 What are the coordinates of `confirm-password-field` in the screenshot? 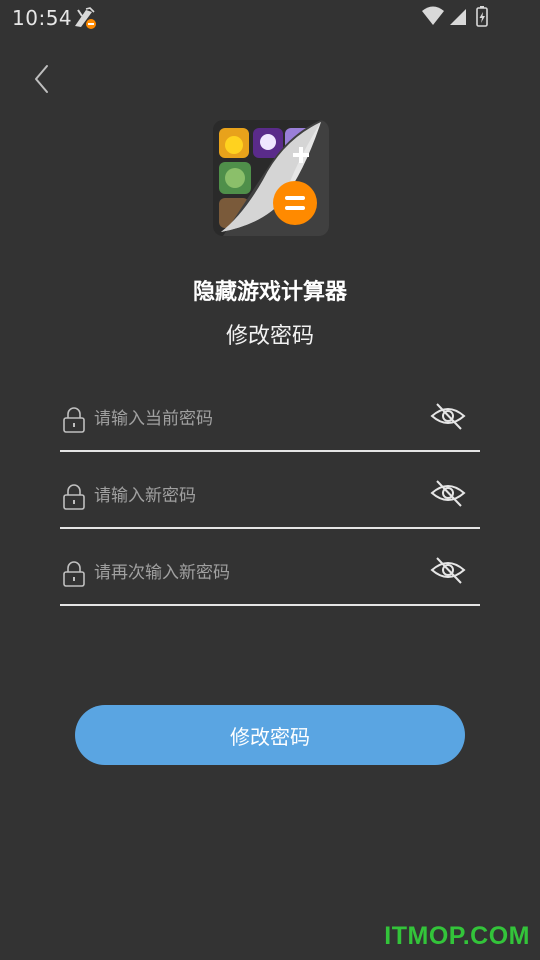 It's located at (270, 576).